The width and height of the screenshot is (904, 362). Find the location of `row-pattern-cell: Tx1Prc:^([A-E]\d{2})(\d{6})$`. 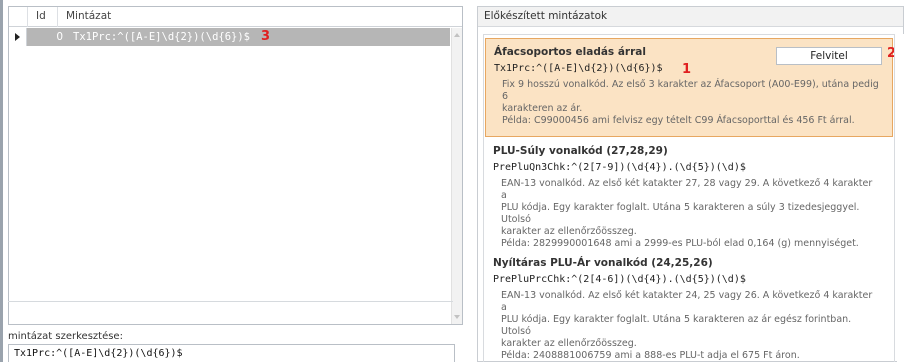

row-pattern-cell: Tx1Prc:^([A-E]\d{2})(\d{6})$ is located at coordinates (161, 37).